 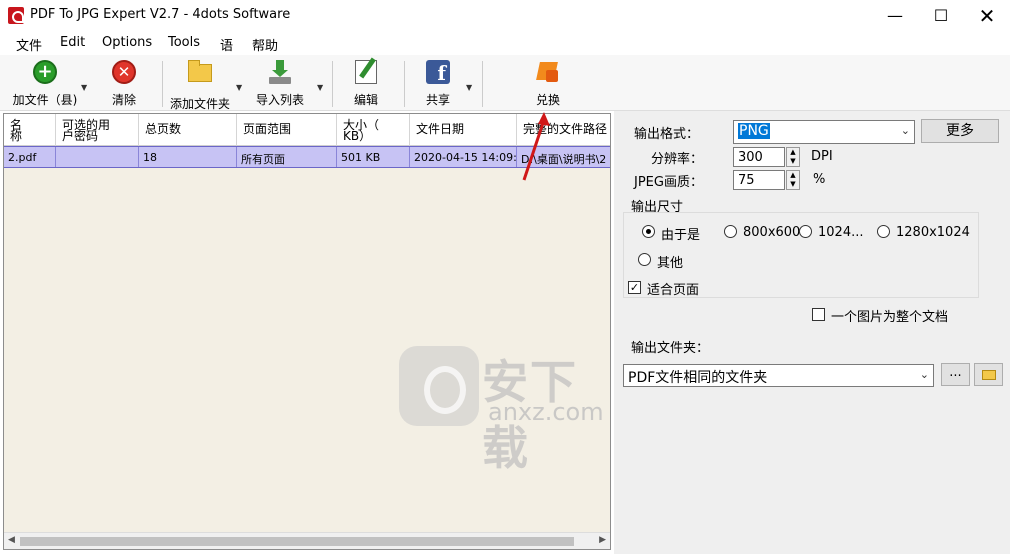 I want to click on add-file-button: + 加文件（县), so click(x=45, y=83).